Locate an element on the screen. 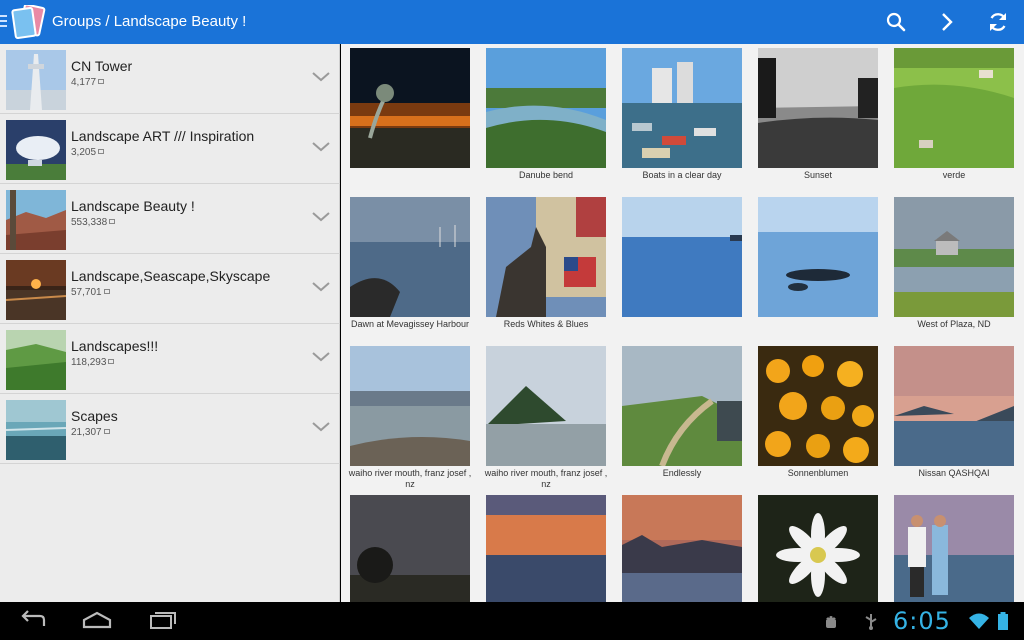 The height and width of the screenshot is (640, 1024). group-name: CN Tower is located at coordinates (102, 66).